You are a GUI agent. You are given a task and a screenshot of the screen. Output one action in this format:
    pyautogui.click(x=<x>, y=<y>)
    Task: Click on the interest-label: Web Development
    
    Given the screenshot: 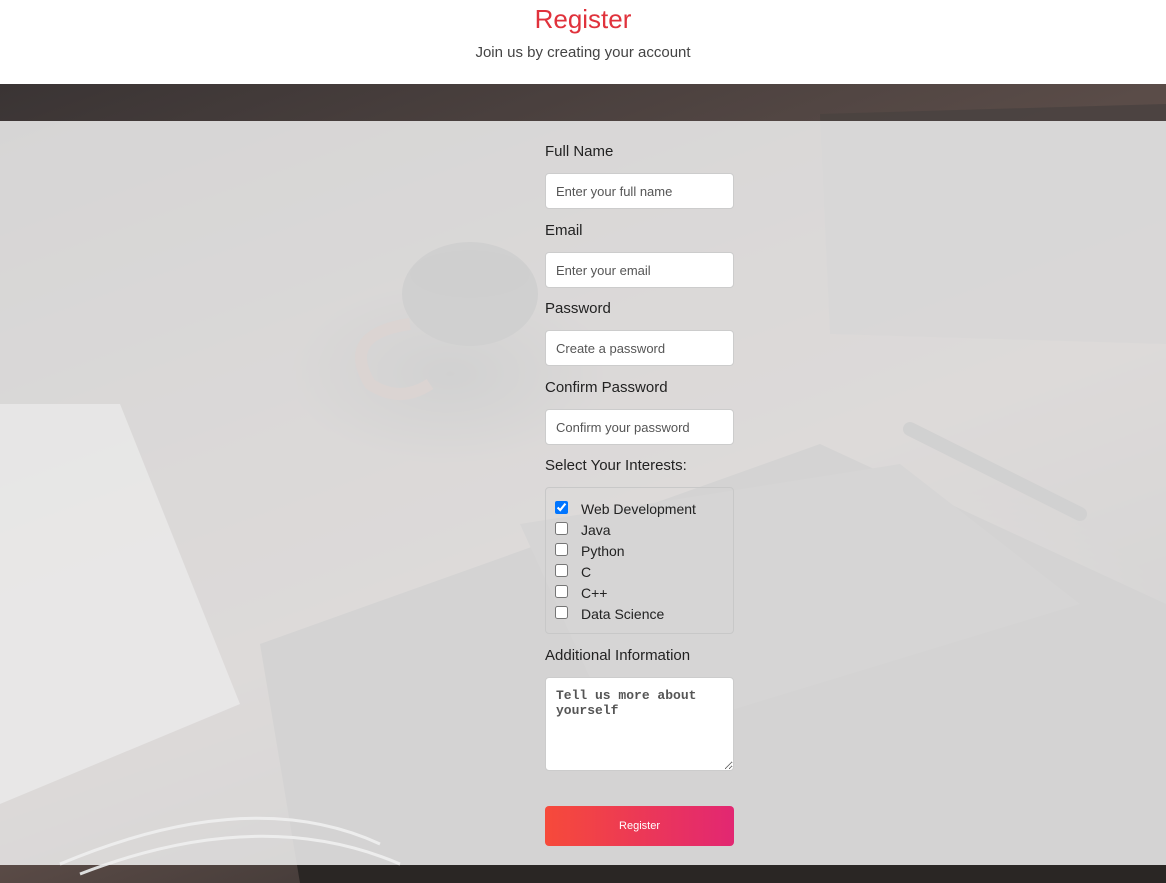 What is the action you would take?
    pyautogui.click(x=638, y=509)
    